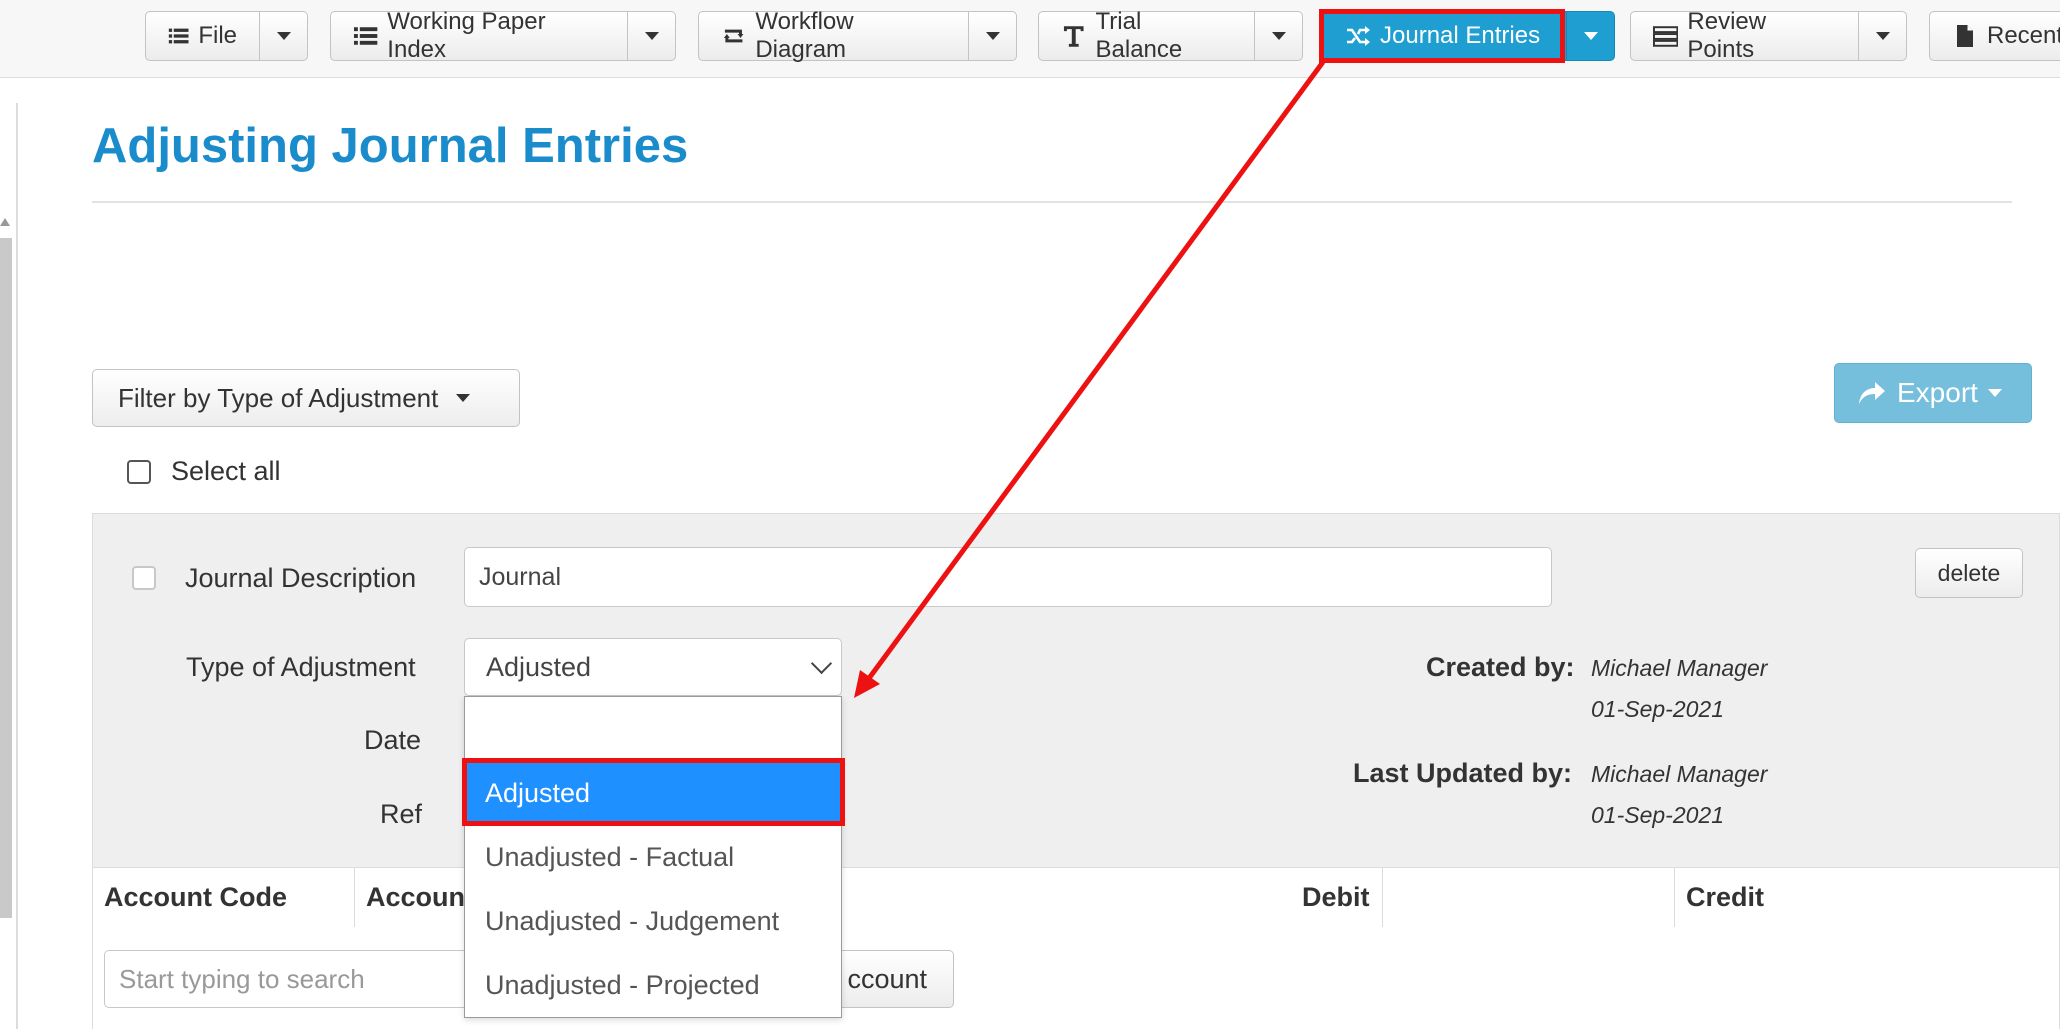 This screenshot has height=1029, width=2060. I want to click on review-points-button-group: Review Points, so click(1768, 35).